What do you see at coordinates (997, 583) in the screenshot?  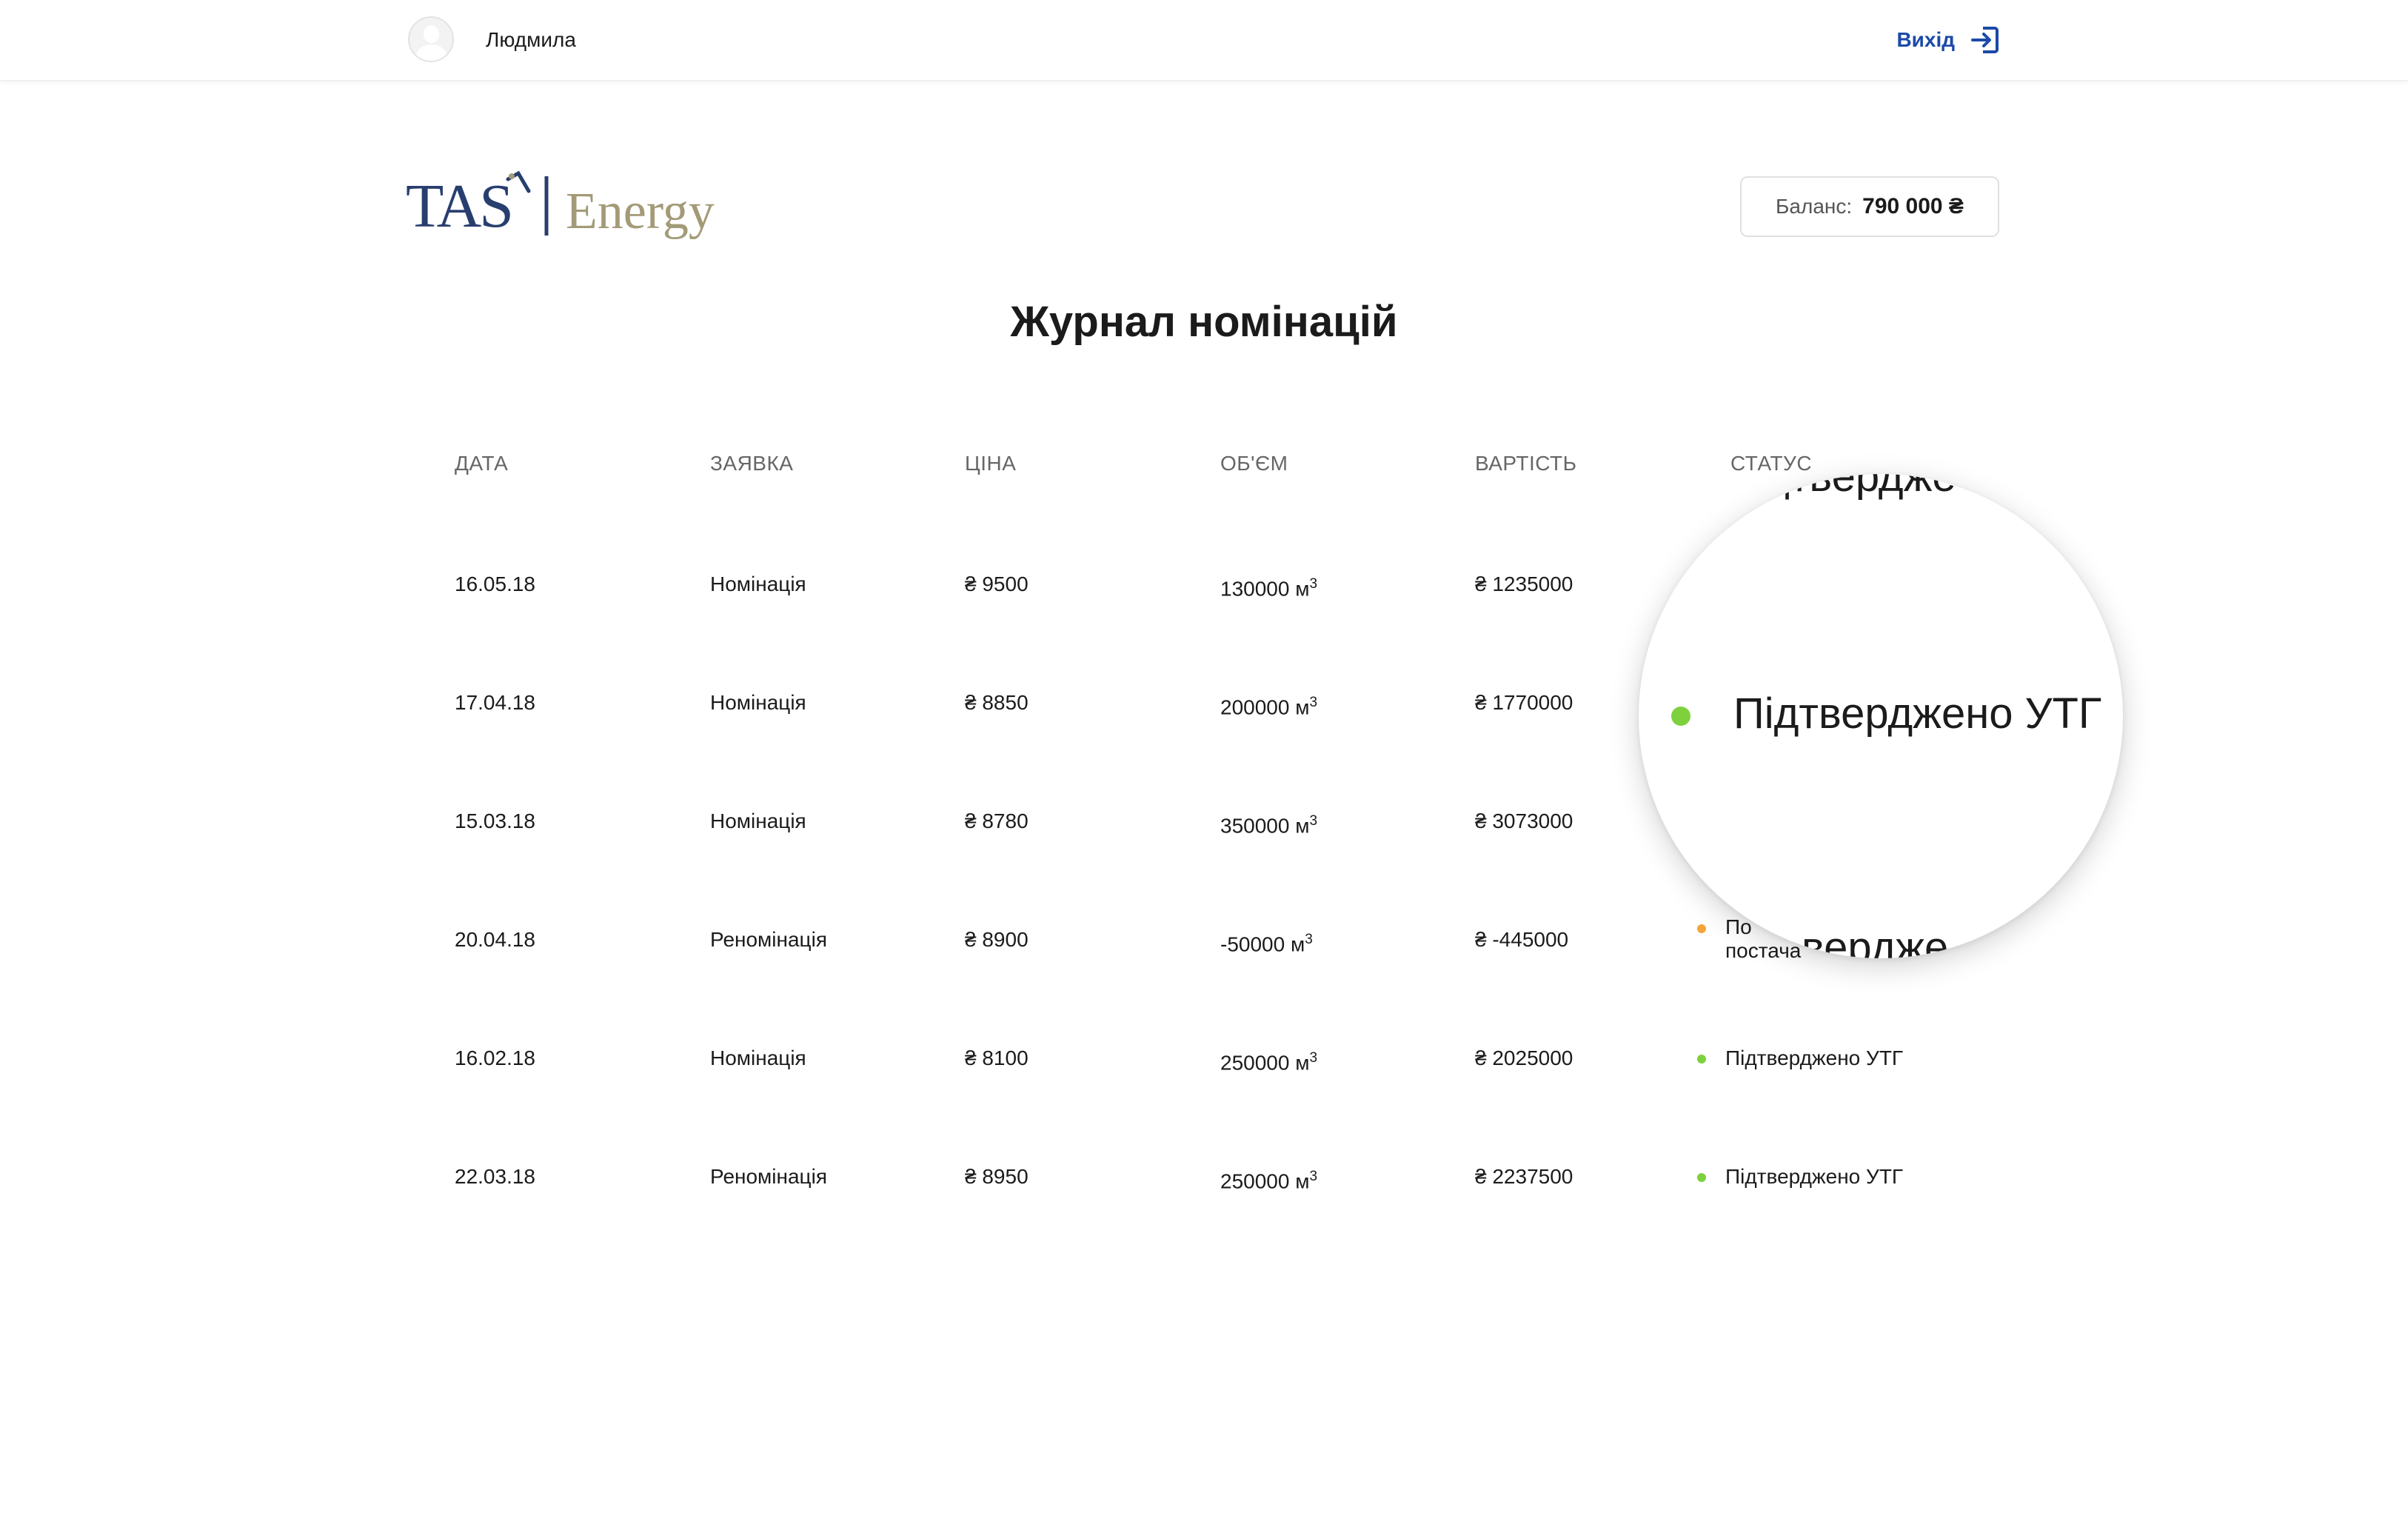 I see `cell-price: ₴ 9500` at bounding box center [997, 583].